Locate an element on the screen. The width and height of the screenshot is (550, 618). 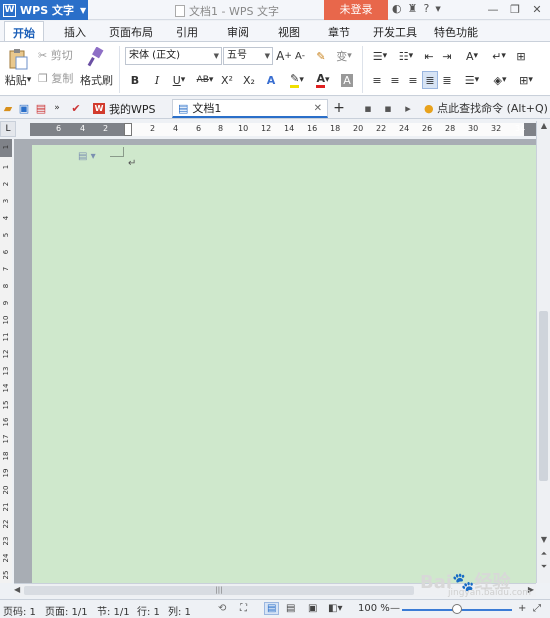
pdf-icon: ▤ is located at coordinates (41, 108).